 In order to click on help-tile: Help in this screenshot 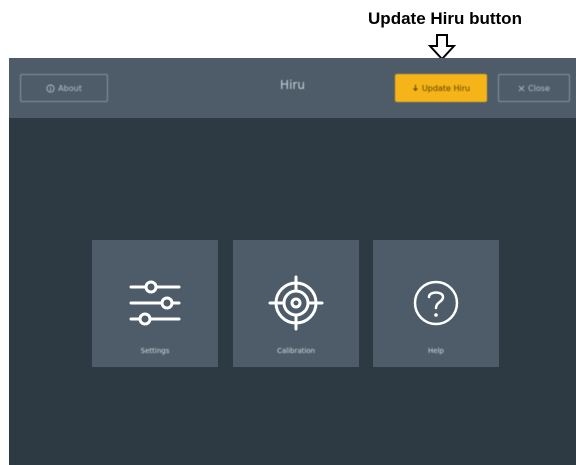, I will do `click(436, 303)`.